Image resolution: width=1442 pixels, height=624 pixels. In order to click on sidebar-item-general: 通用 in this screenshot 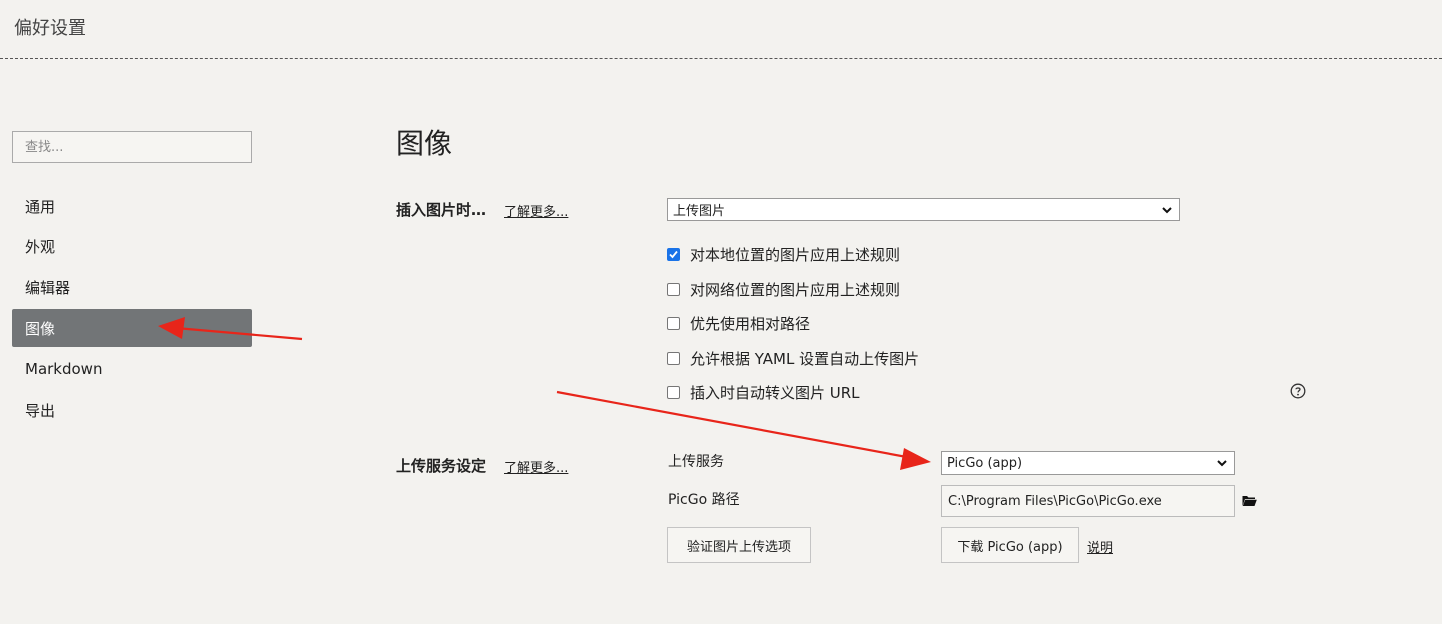, I will do `click(132, 206)`.